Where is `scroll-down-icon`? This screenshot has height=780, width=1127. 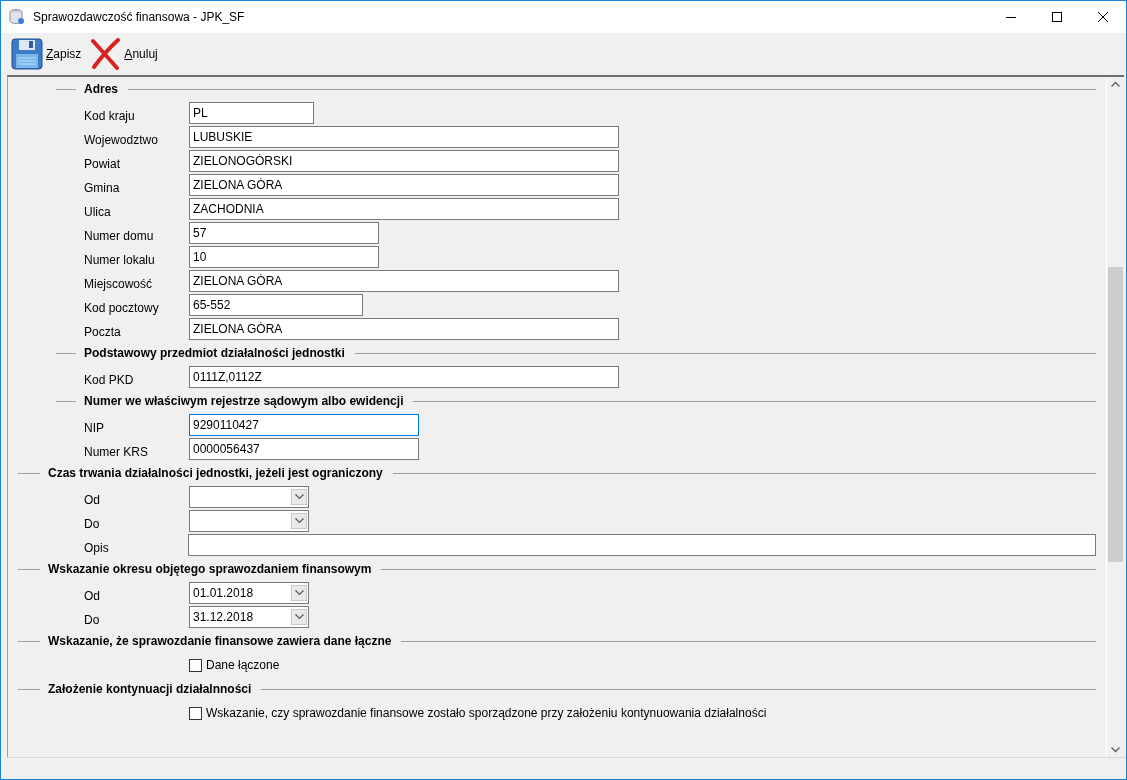 scroll-down-icon is located at coordinates (1115, 750).